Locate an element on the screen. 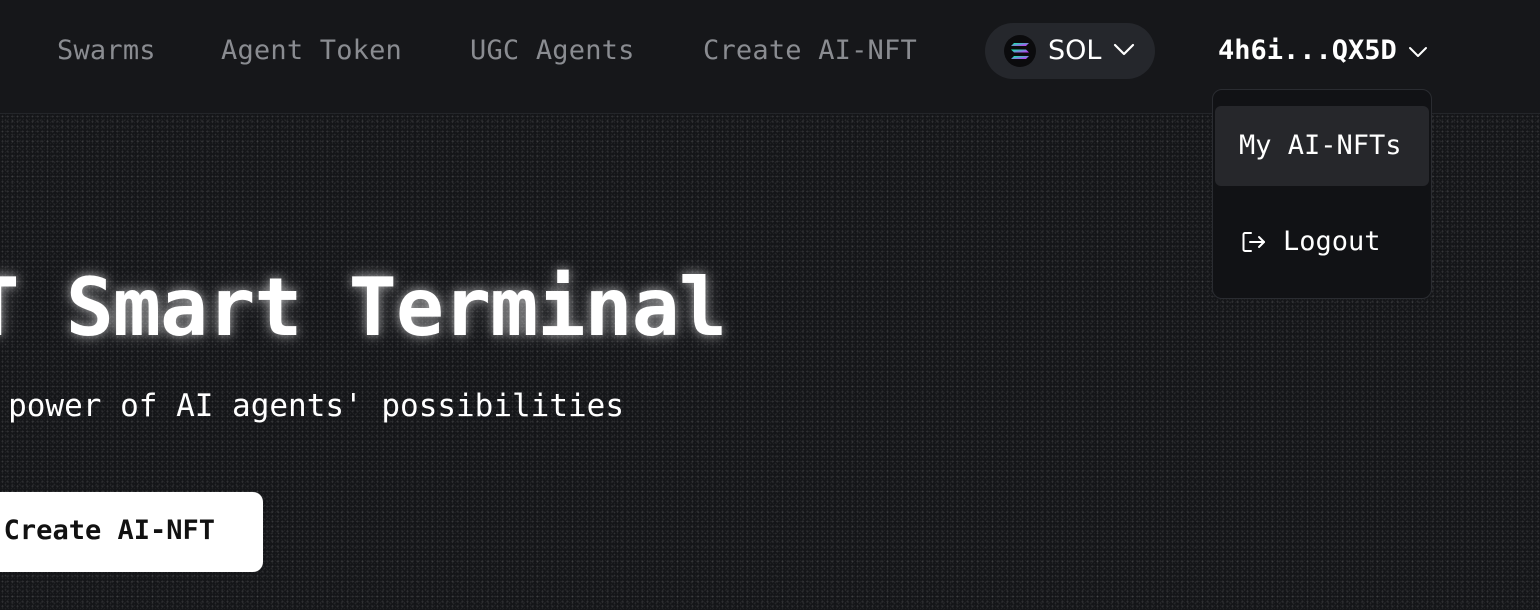  dropdown-item-label: Logout is located at coordinates (1332, 241).